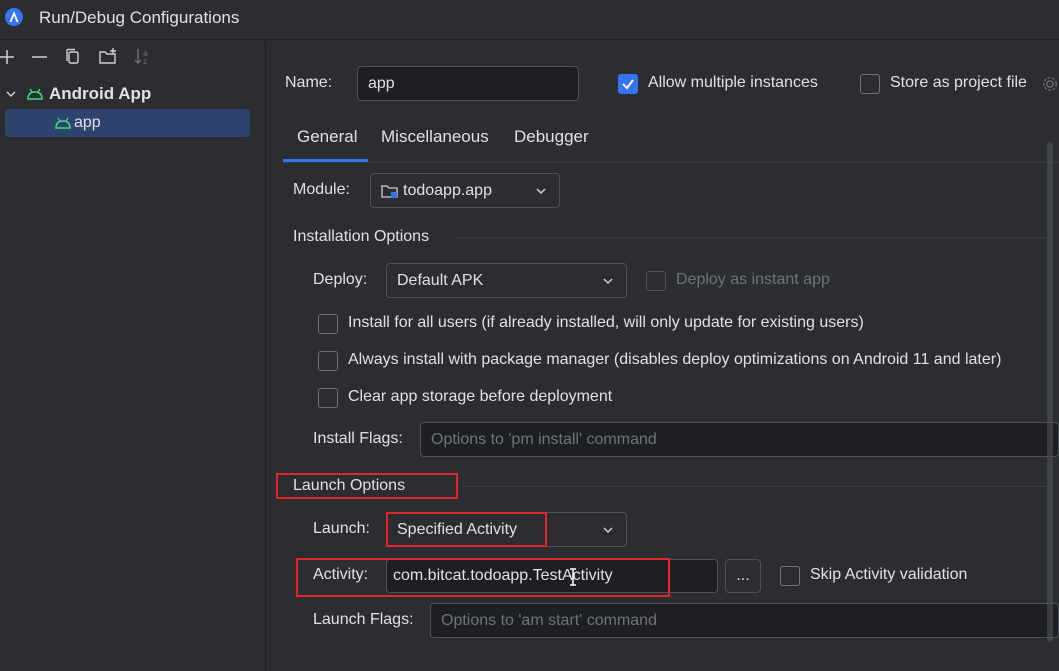 The image size is (1059, 671). What do you see at coordinates (656, 281) in the screenshot?
I see `deploy-instant-app-checkbox` at bounding box center [656, 281].